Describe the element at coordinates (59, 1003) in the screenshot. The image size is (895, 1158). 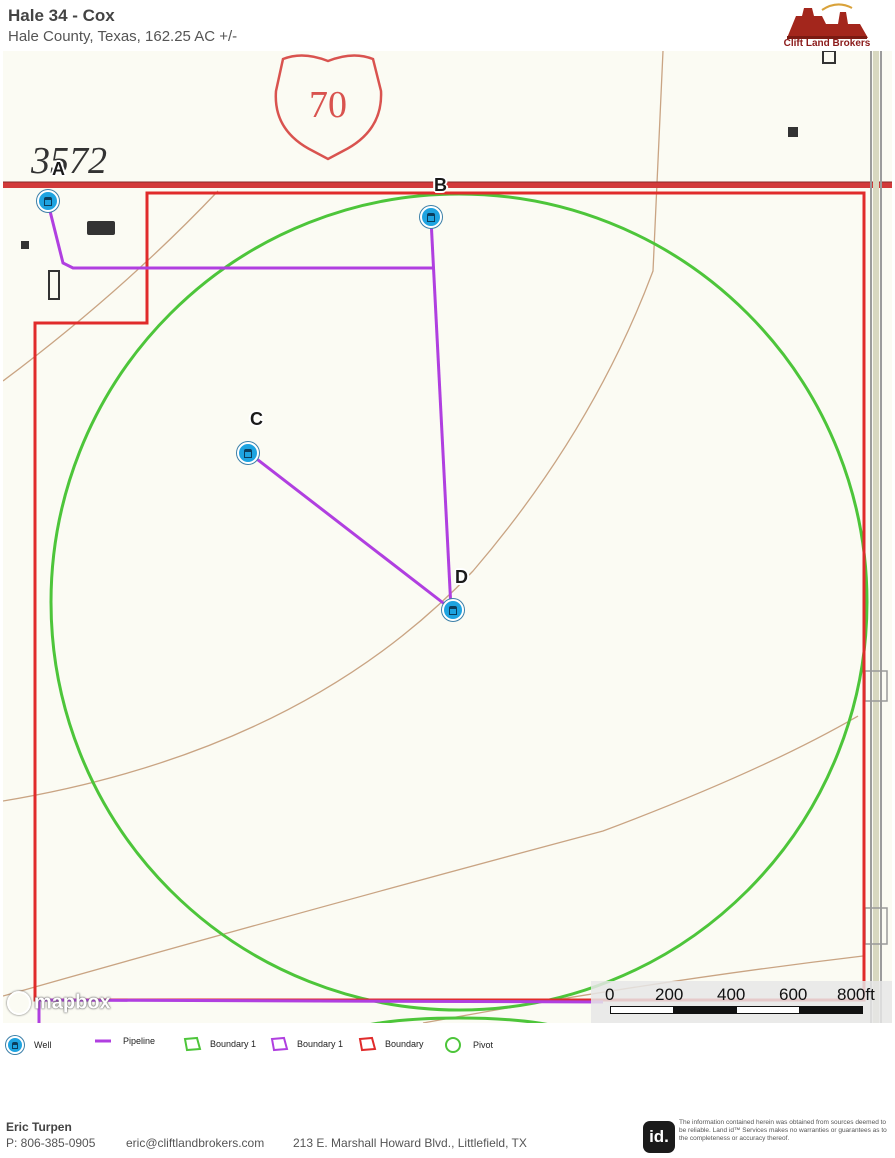
I see `mapbox-attribution: mapbox` at that location.